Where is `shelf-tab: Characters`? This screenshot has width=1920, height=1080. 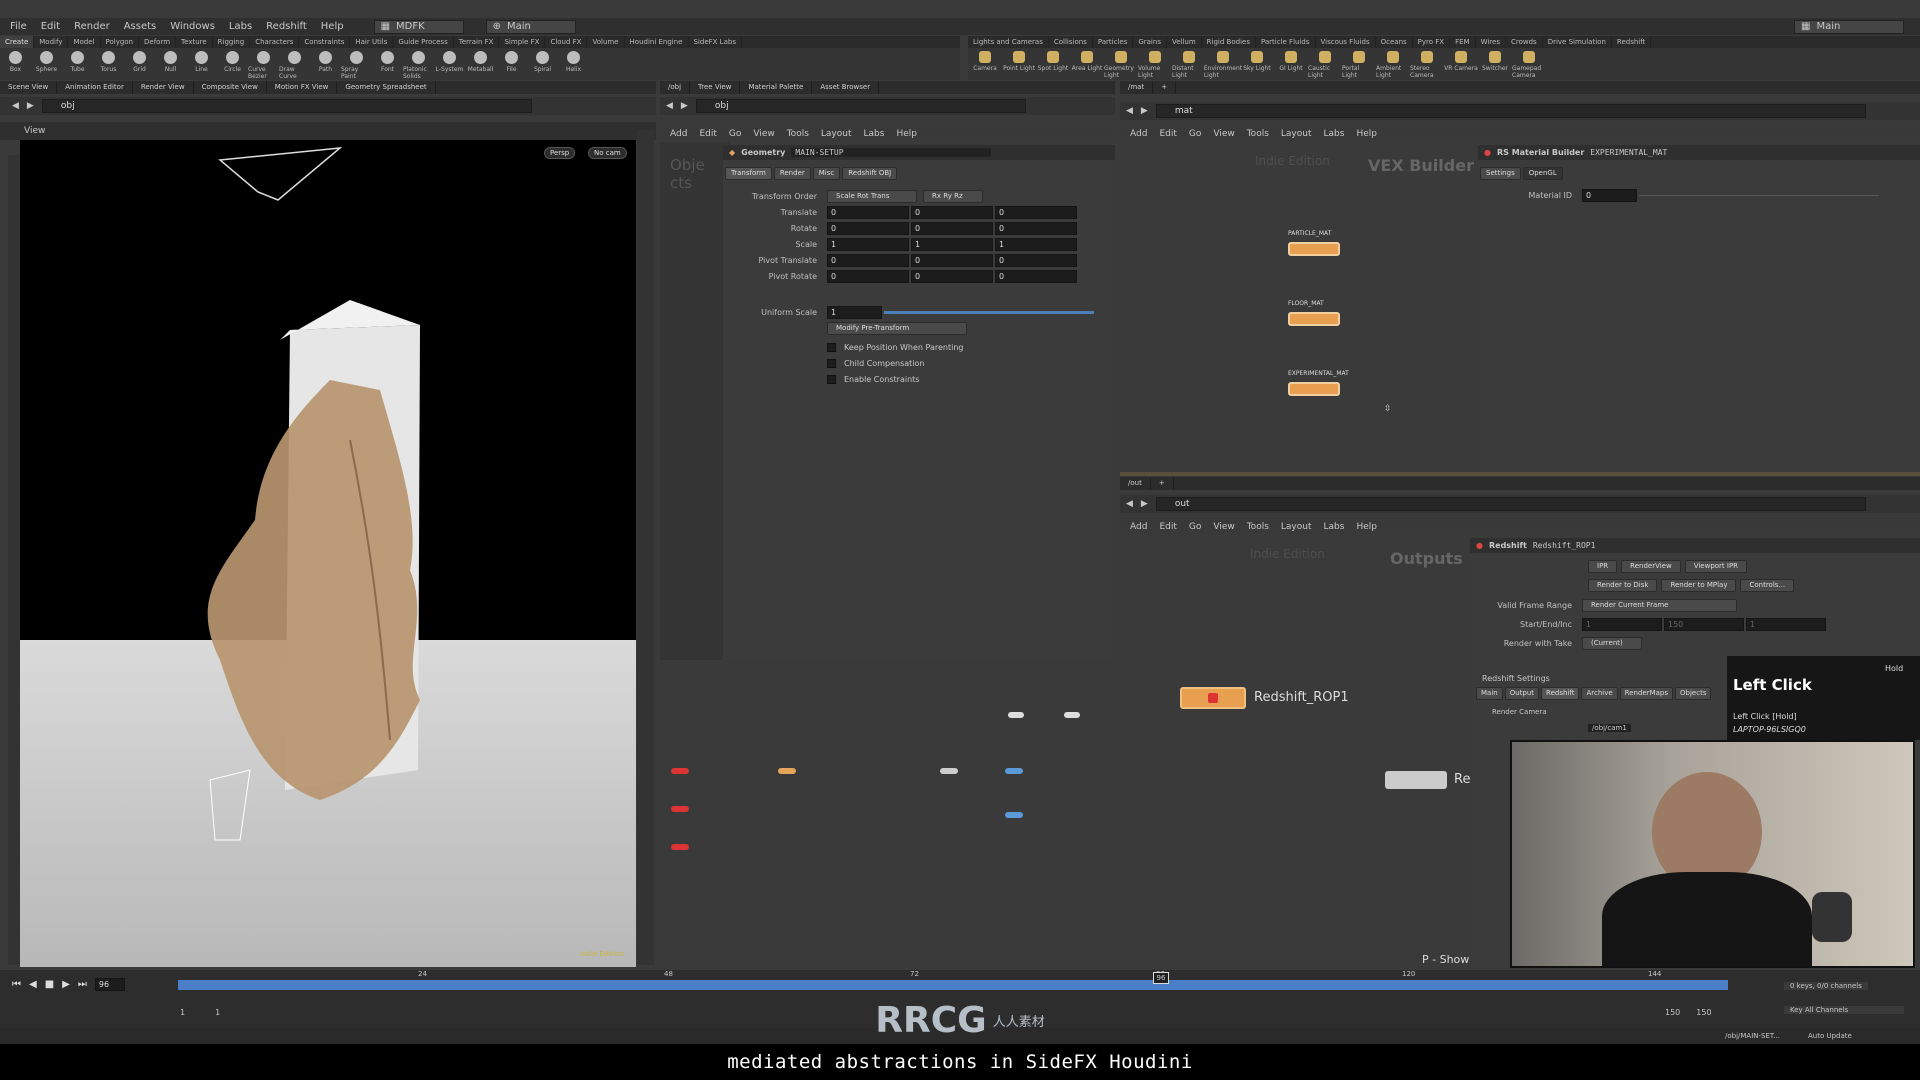
shelf-tab: Characters is located at coordinates (275, 42).